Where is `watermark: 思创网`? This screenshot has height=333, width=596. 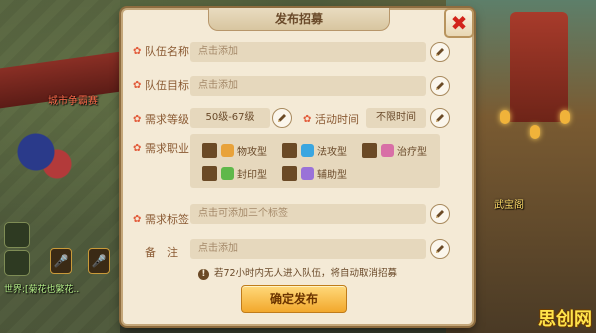
watermark: 思创网 is located at coordinates (565, 319).